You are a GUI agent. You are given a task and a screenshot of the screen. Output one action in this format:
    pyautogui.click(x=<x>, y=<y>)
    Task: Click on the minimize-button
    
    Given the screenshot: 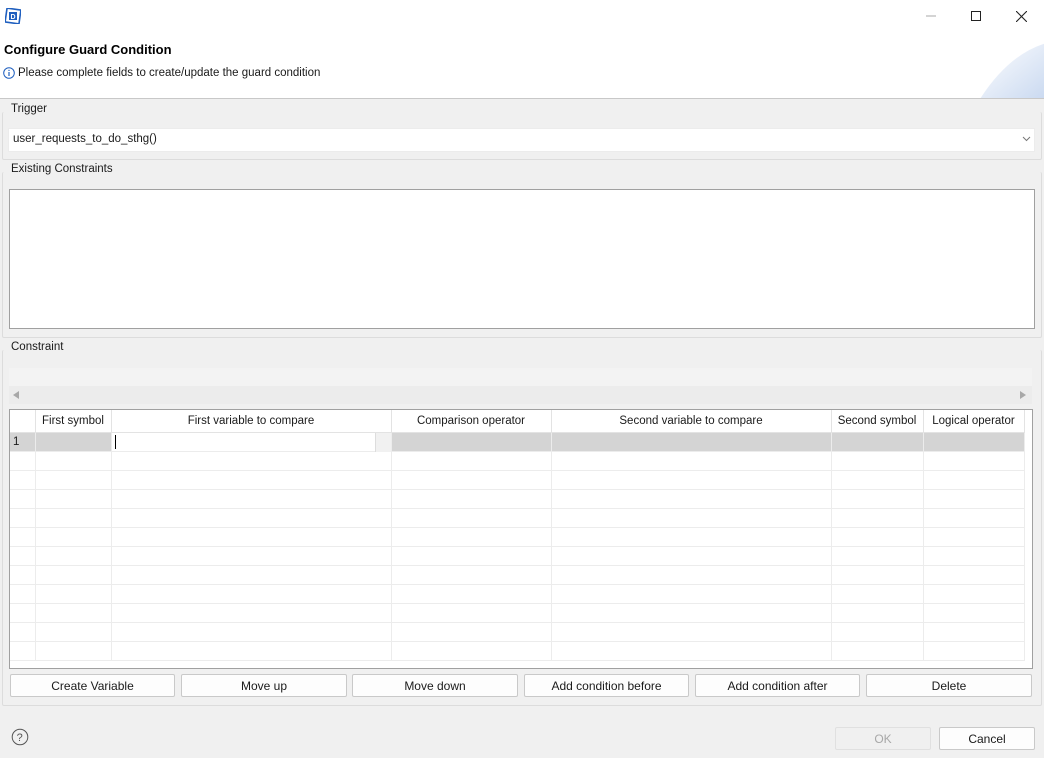 What is the action you would take?
    pyautogui.click(x=931, y=16)
    